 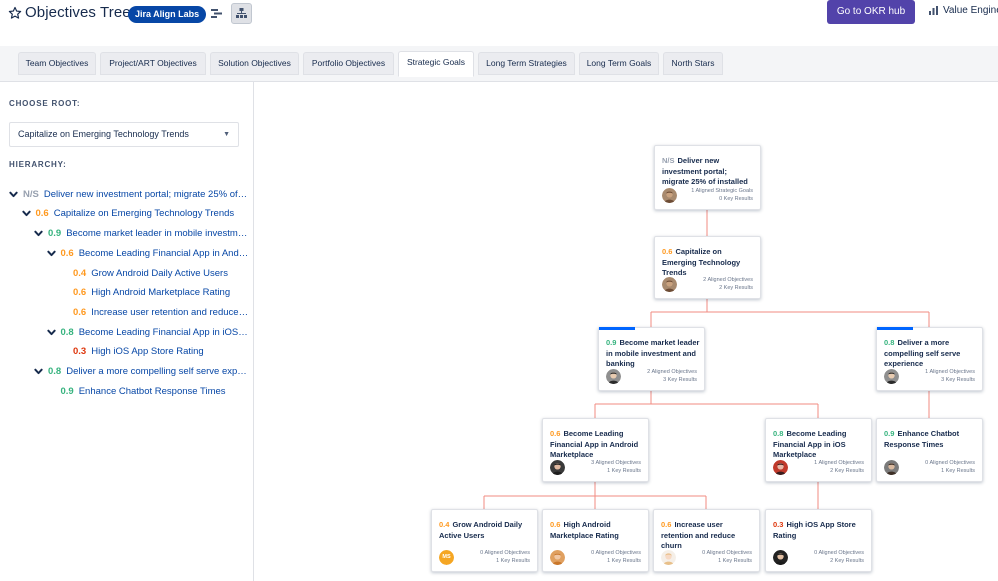 What do you see at coordinates (922, 439) in the screenshot?
I see `card-title-text: Enhance Chatbot Response Times` at bounding box center [922, 439].